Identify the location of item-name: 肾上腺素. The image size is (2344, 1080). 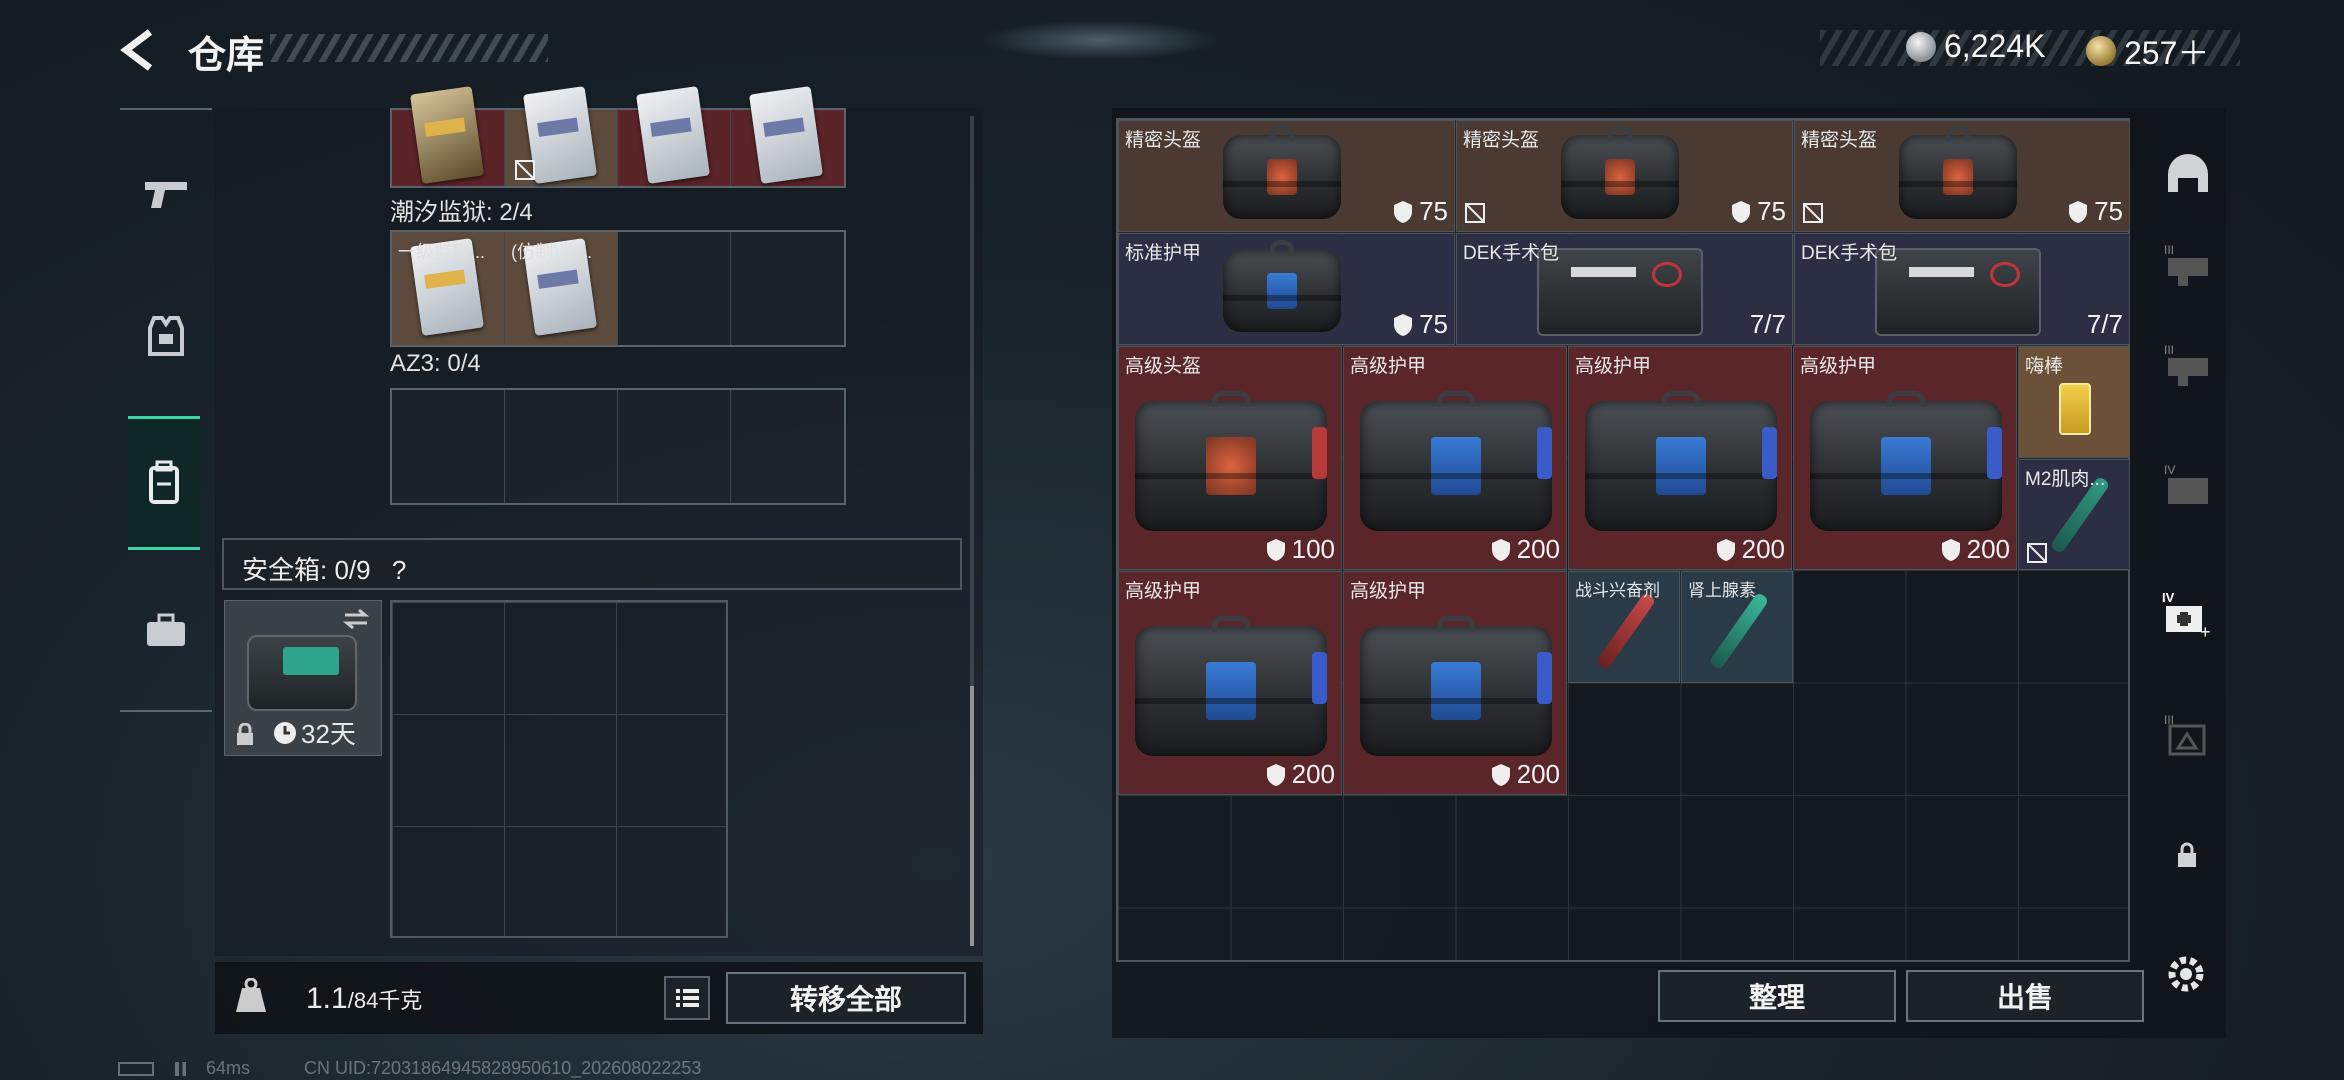
(1722, 590).